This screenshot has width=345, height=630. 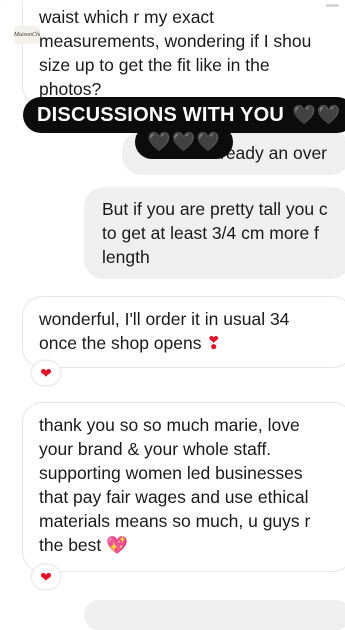 I want to click on brand-logo: MaisonChic, so click(x=27, y=35).